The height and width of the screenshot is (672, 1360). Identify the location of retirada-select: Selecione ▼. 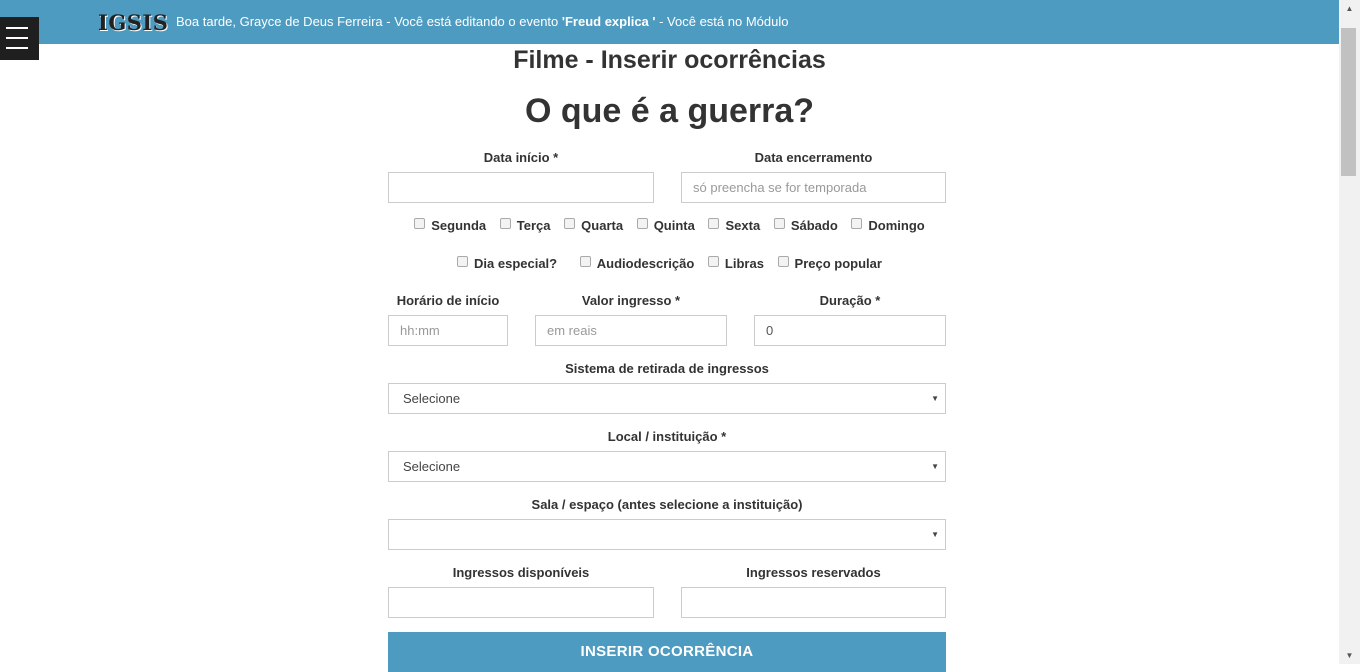
(667, 398).